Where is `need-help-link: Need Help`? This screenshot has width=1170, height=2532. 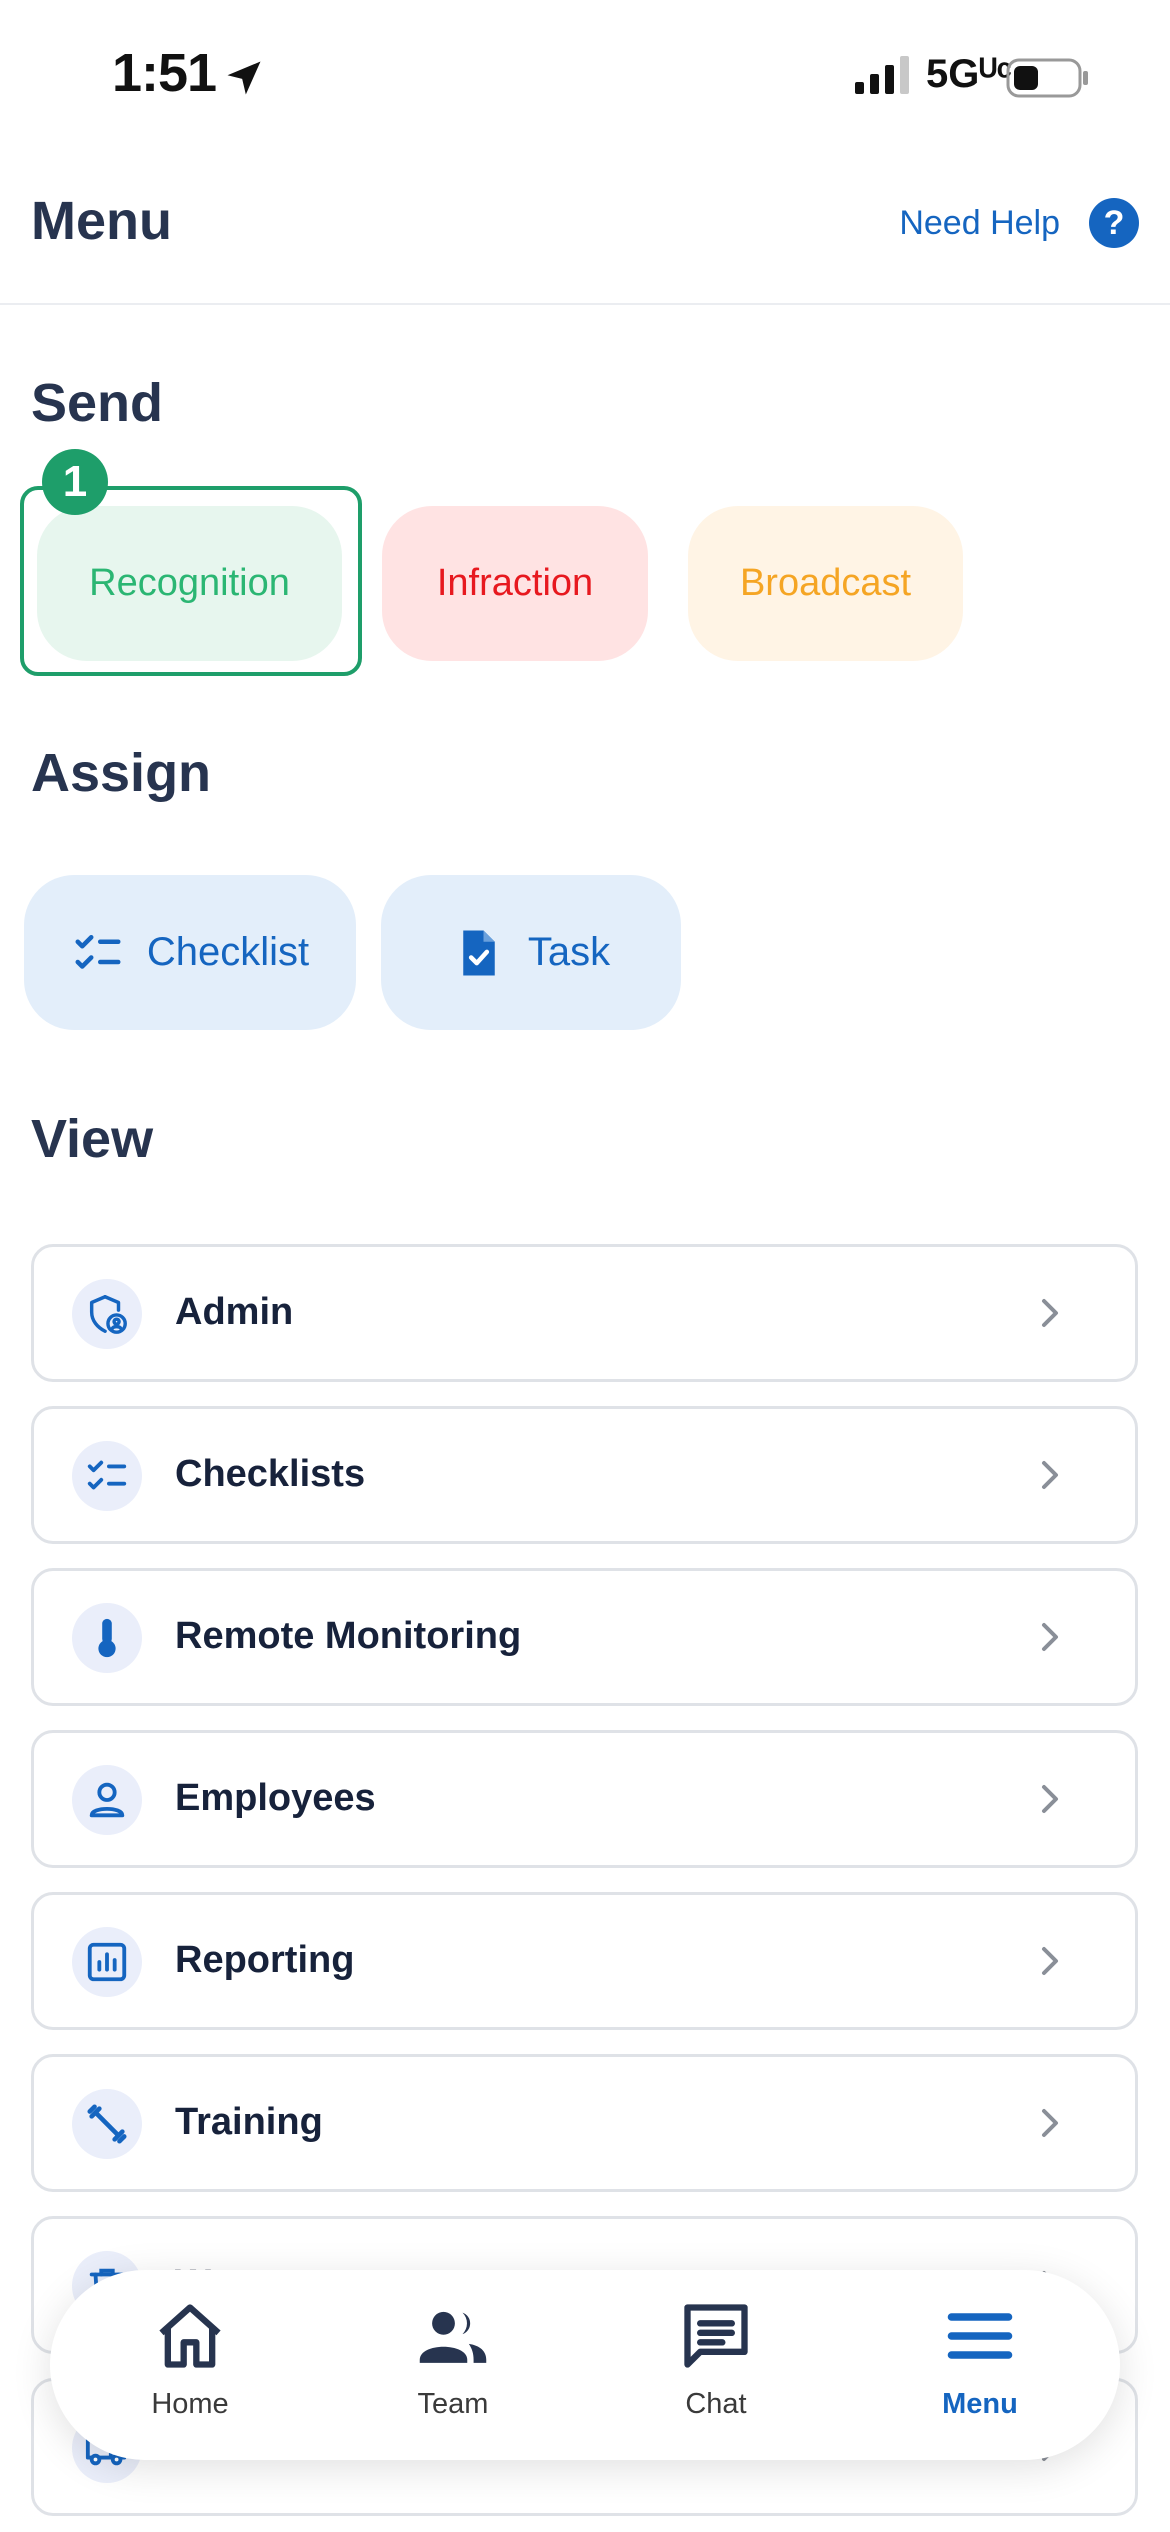 need-help-link: Need Help is located at coordinates (979, 223).